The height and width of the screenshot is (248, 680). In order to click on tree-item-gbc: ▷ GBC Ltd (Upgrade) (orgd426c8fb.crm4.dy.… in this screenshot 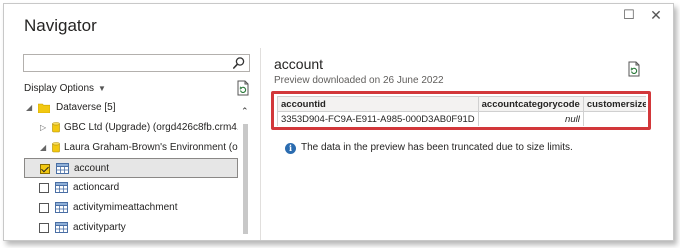, I will do `click(131, 128)`.